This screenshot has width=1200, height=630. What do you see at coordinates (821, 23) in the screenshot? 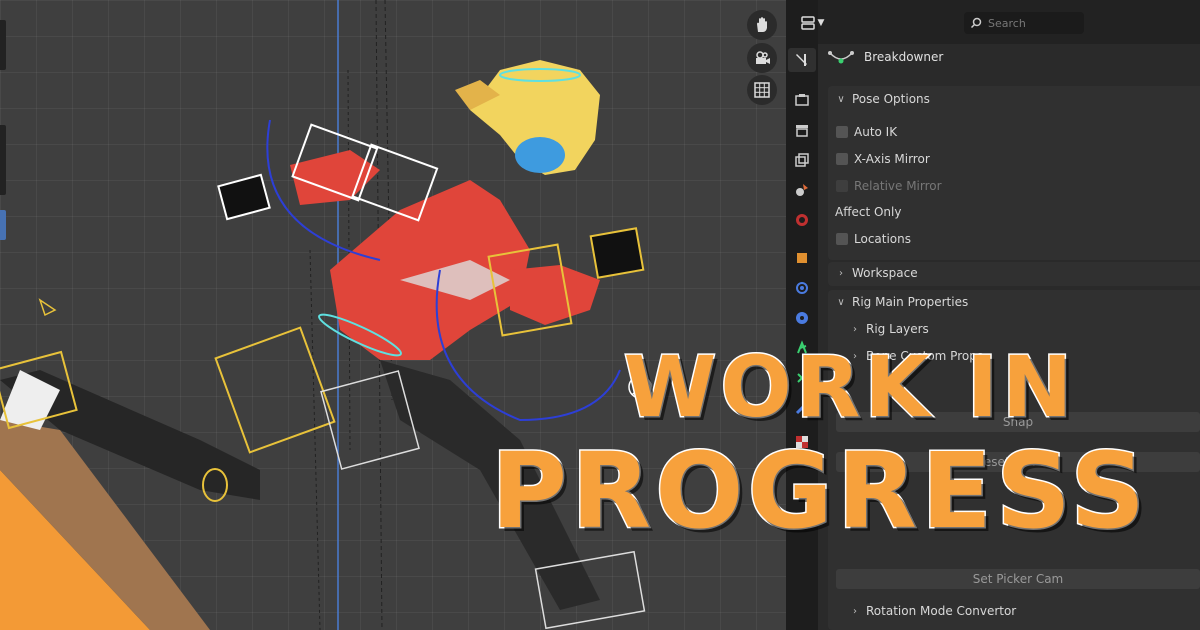
I see `chevron-down-icon: ▼` at bounding box center [821, 23].